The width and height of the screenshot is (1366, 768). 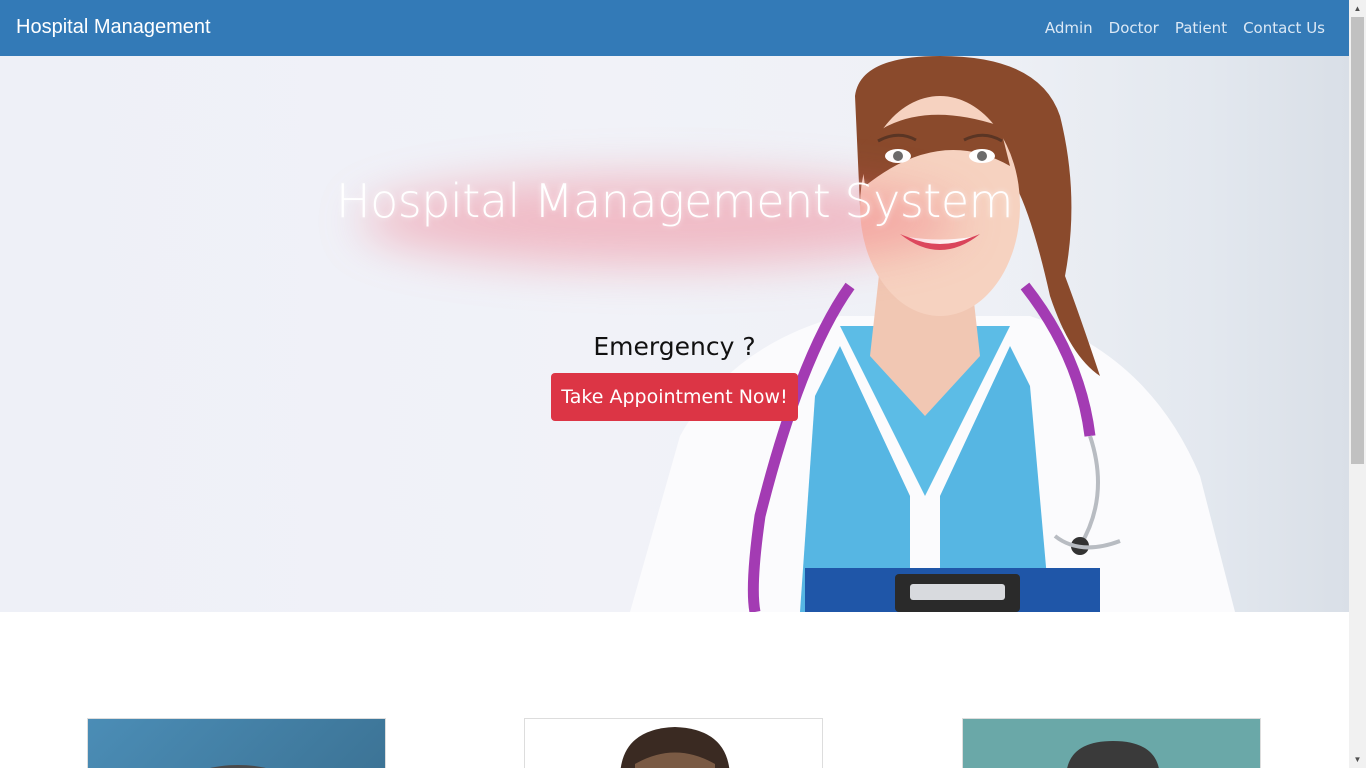 I want to click on hero-title: Hospital Management System, so click(x=674, y=201).